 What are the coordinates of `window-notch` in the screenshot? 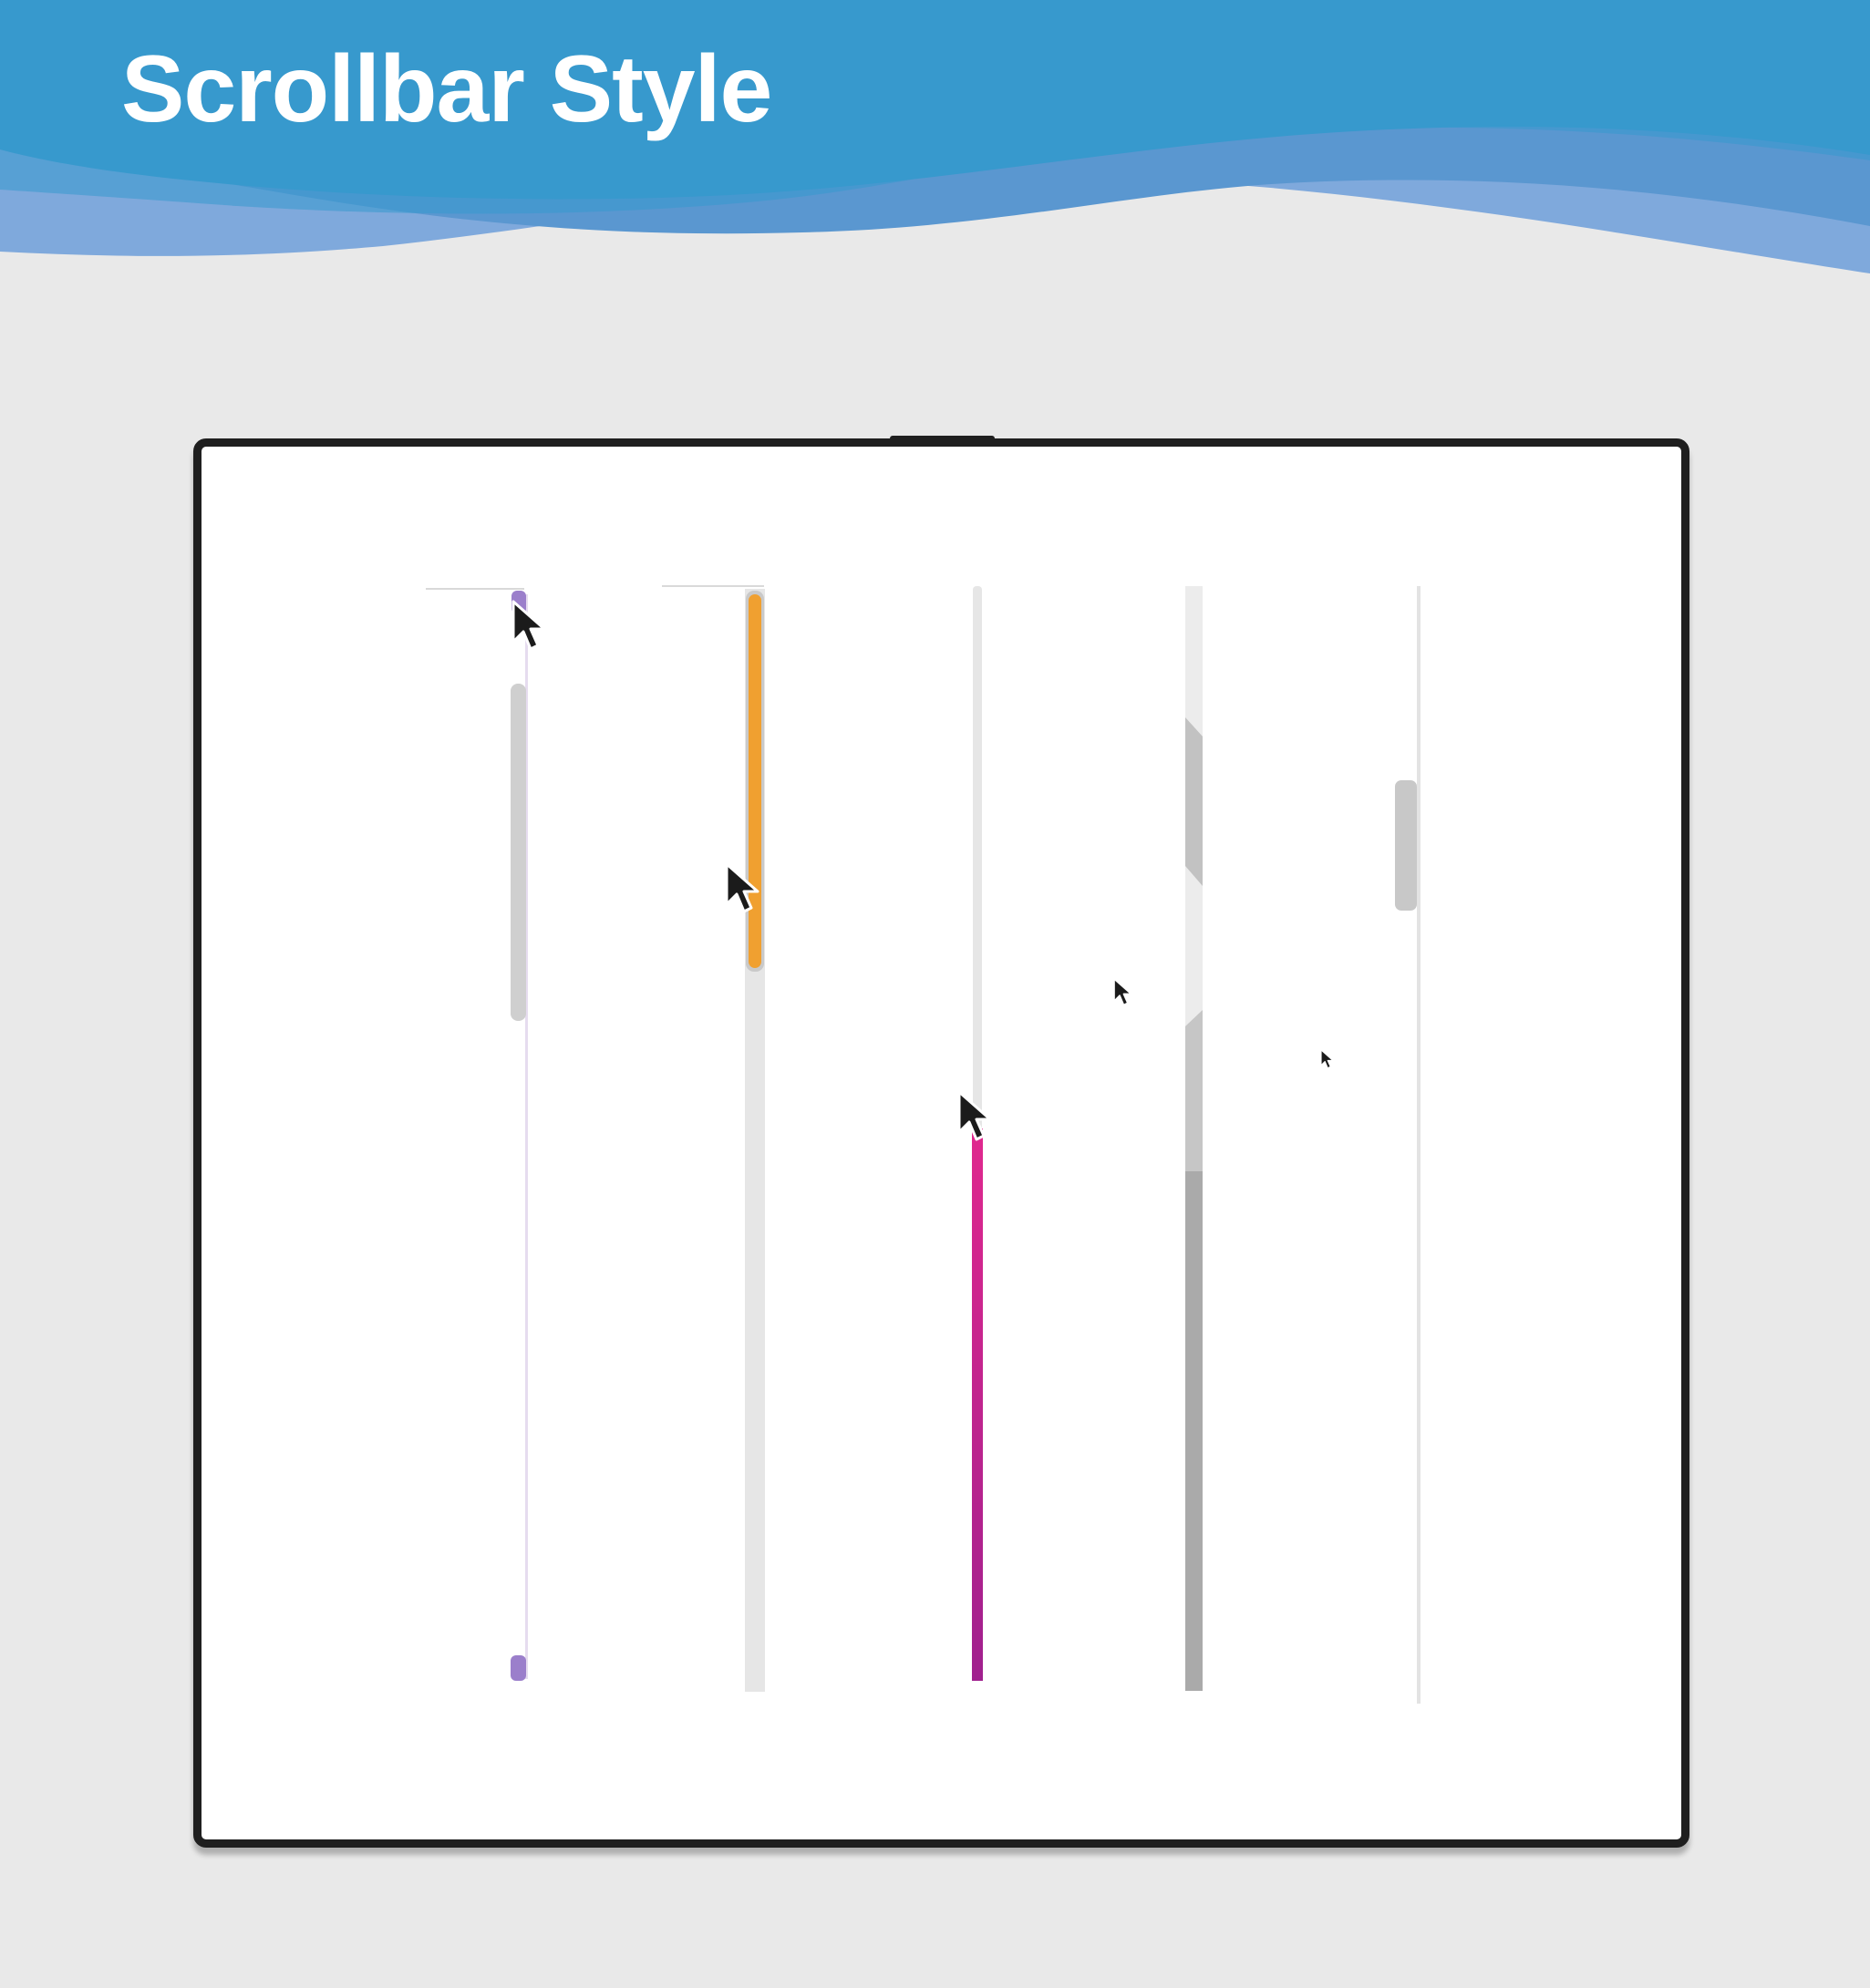 It's located at (942, 438).